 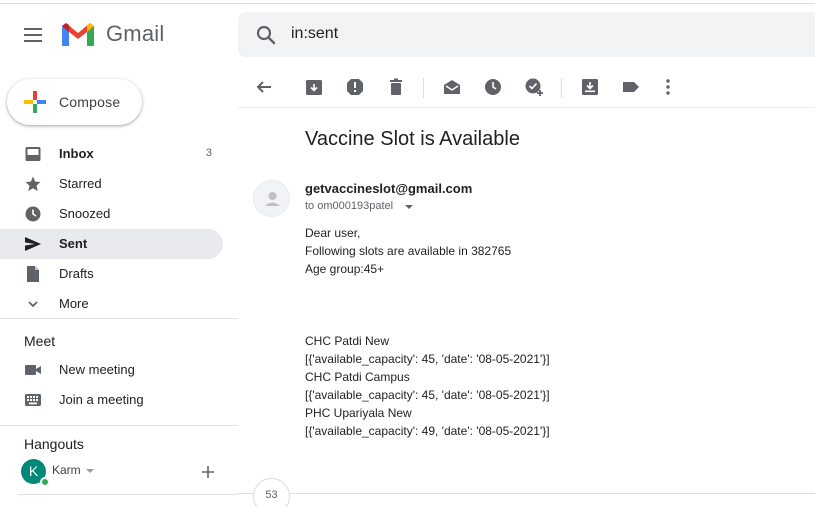 What do you see at coordinates (333, 233) in the screenshot?
I see `message-body-line: Dear user,` at bounding box center [333, 233].